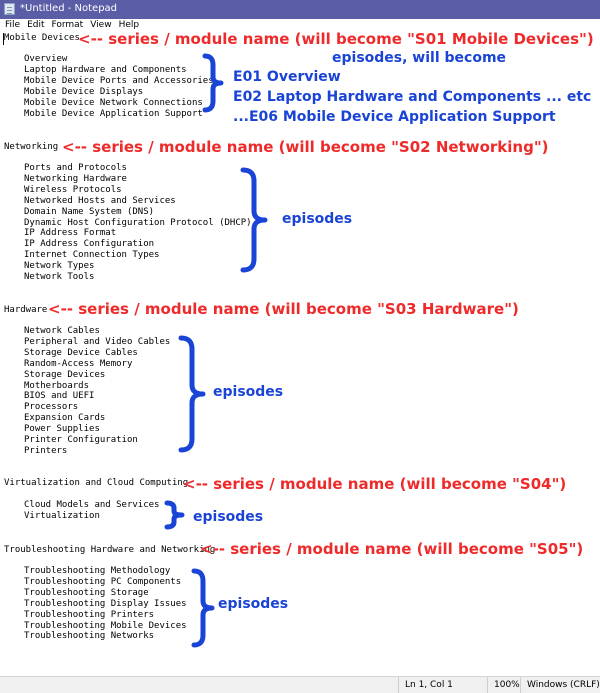  I want to click on episode-line: Mobile Device Ports and Accessories, so click(119, 80).